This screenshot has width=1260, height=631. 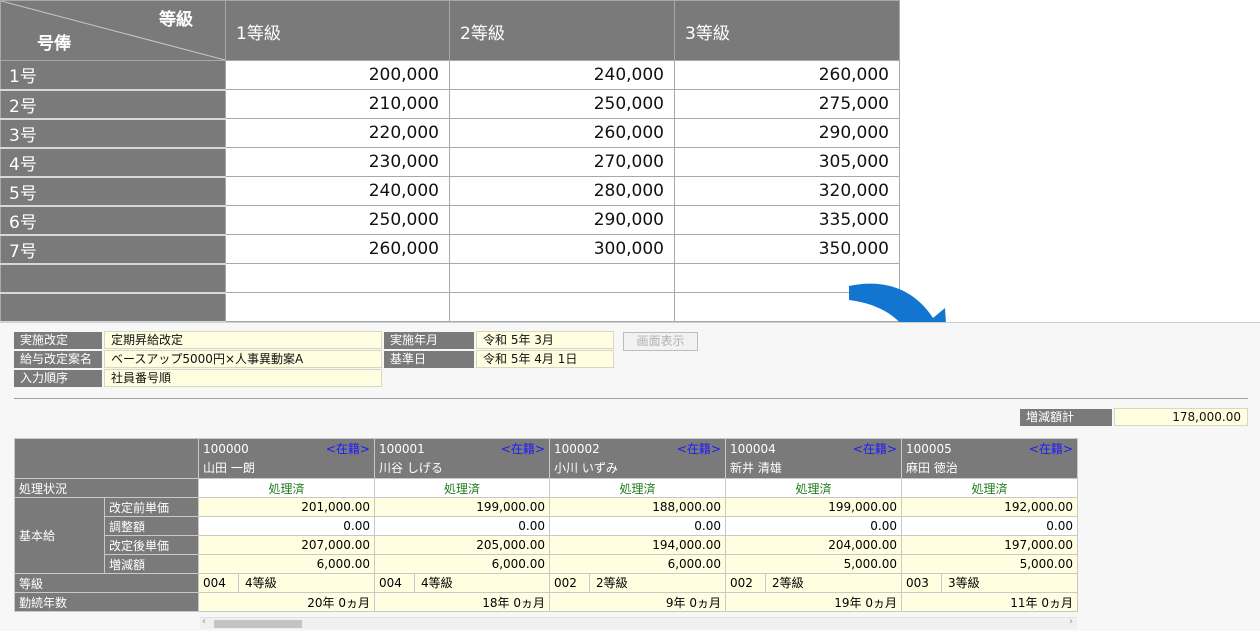 I want to click on employee-id: 100000, so click(x=226, y=449).